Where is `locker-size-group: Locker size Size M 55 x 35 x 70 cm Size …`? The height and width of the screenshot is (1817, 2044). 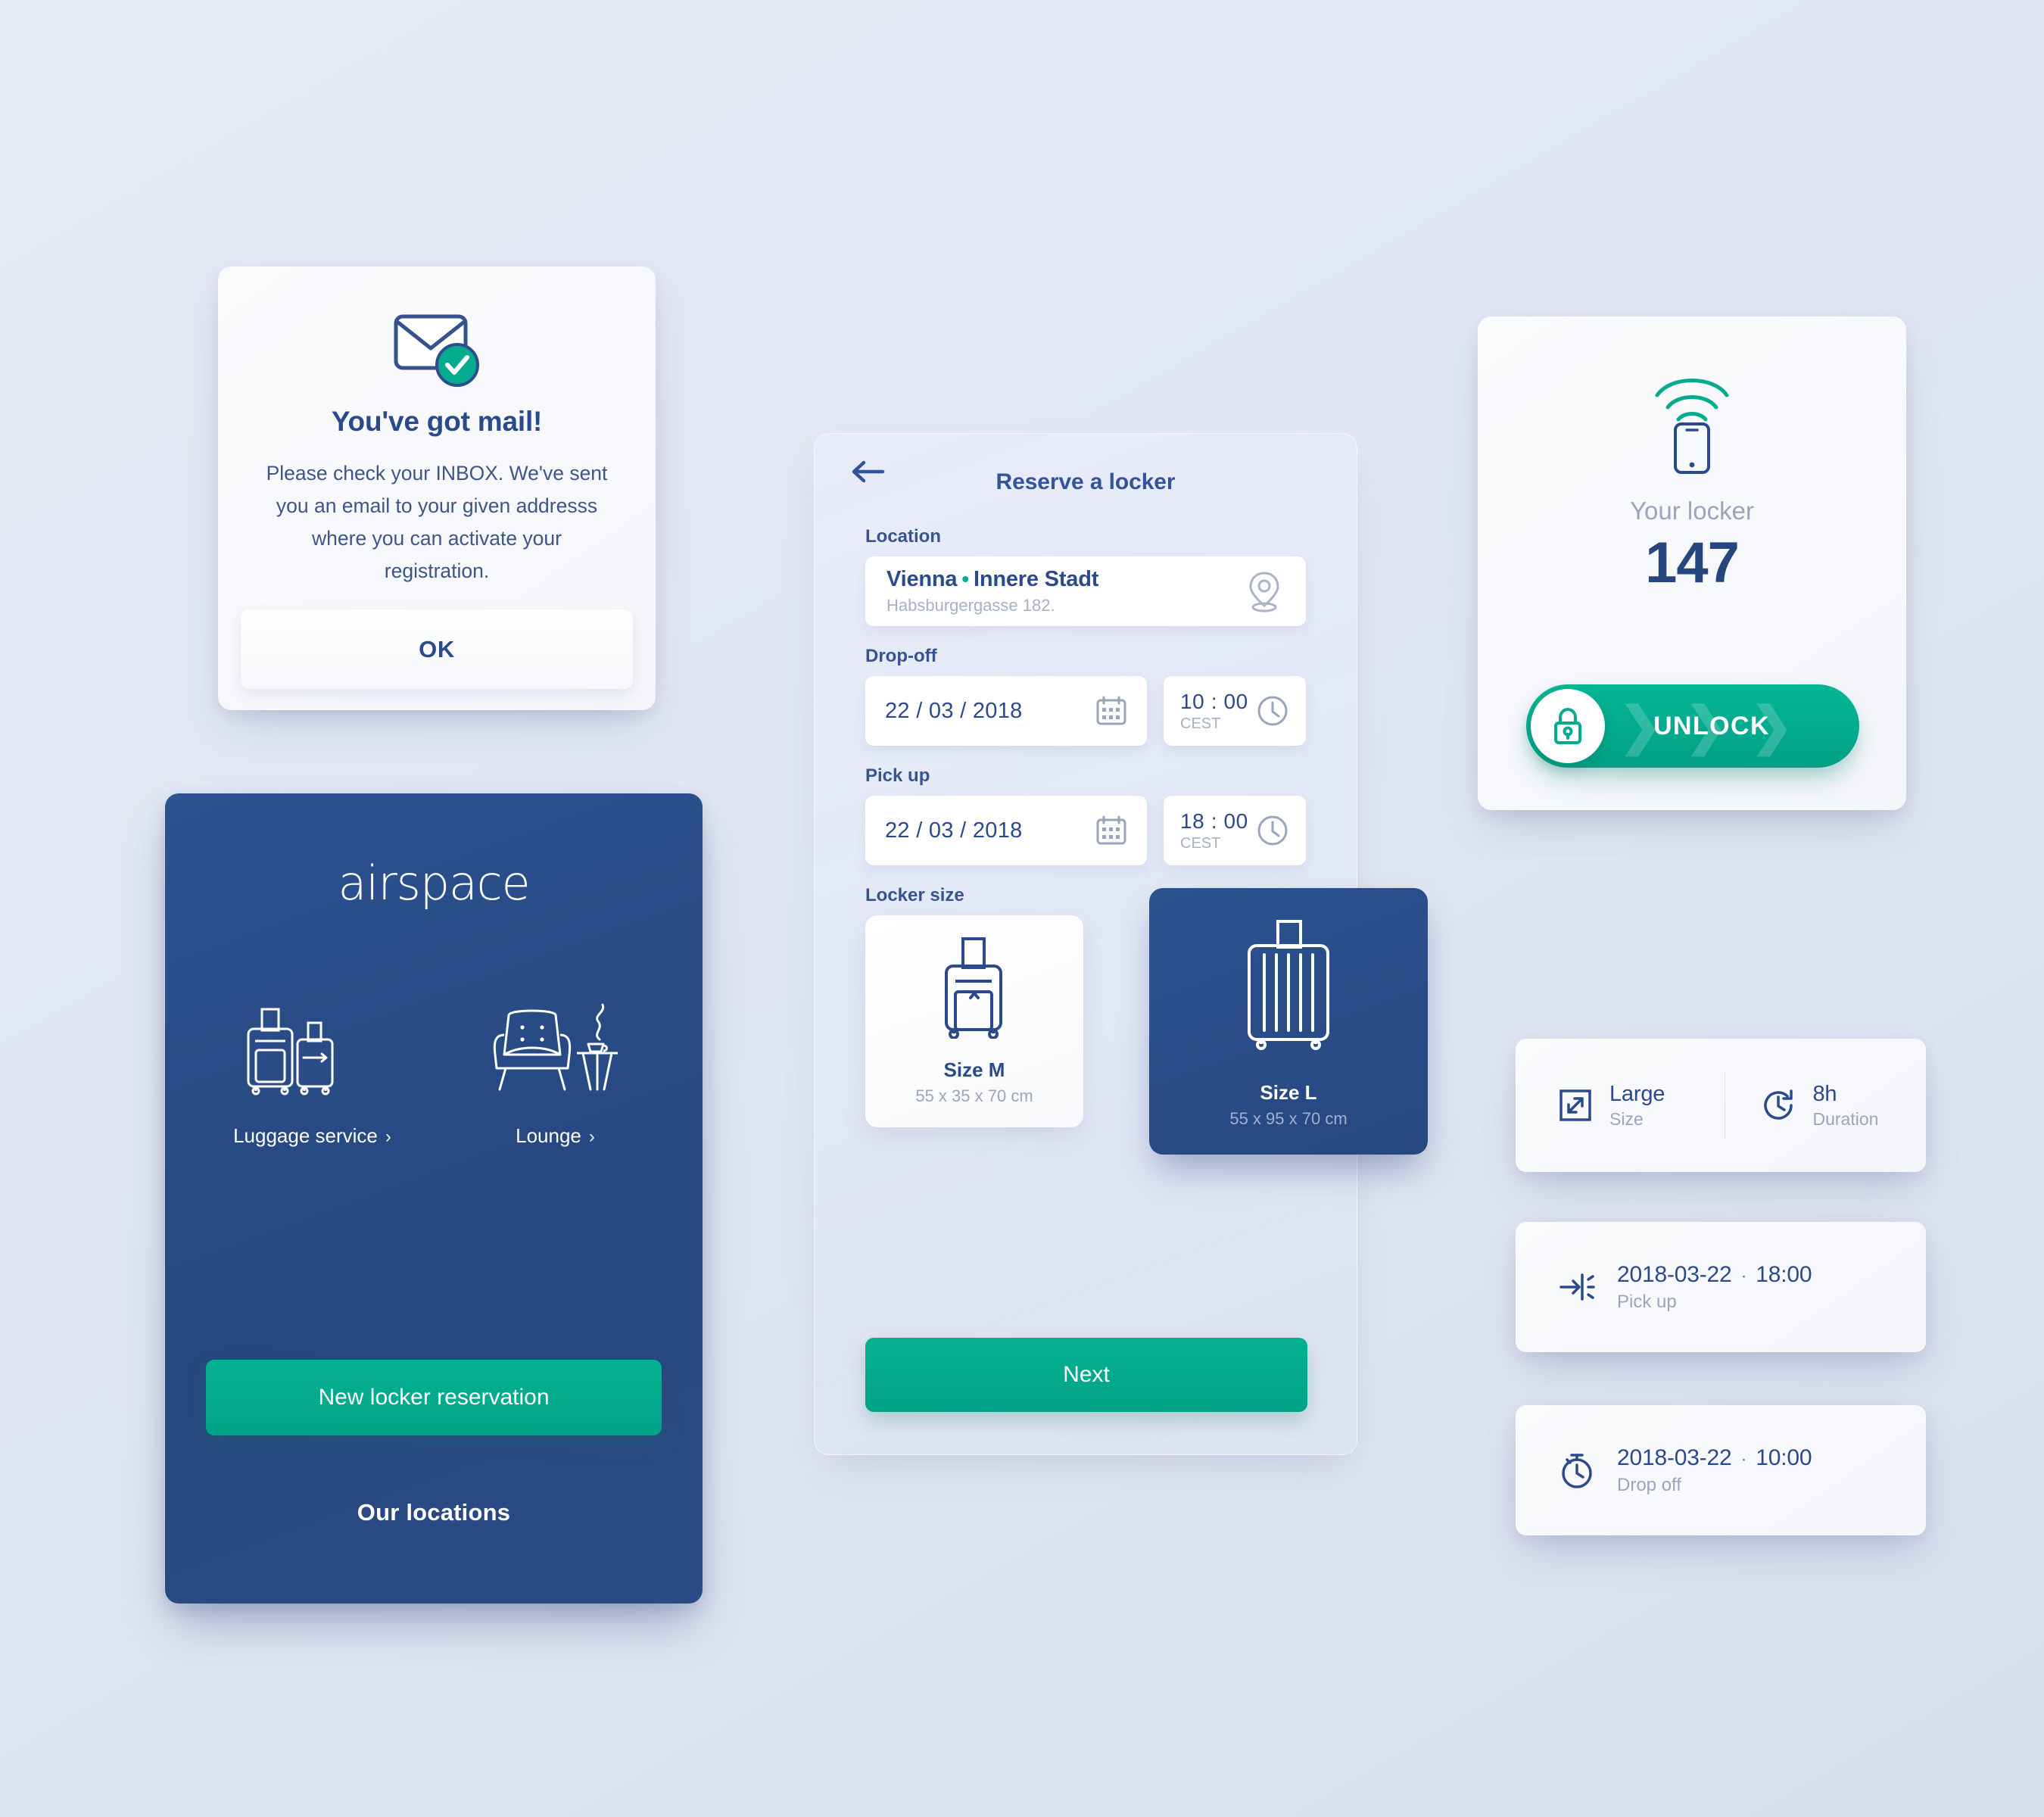 locker-size-group: Locker size Size M 55 x 35 x 70 cm Size … is located at coordinates (1121, 1020).